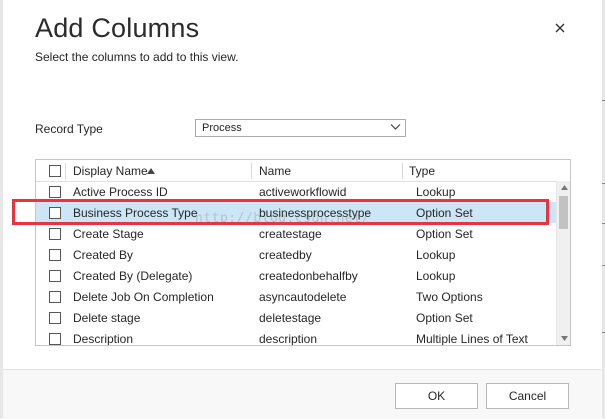 The image size is (605, 419). I want to click on scroll-up-button, so click(563, 187).